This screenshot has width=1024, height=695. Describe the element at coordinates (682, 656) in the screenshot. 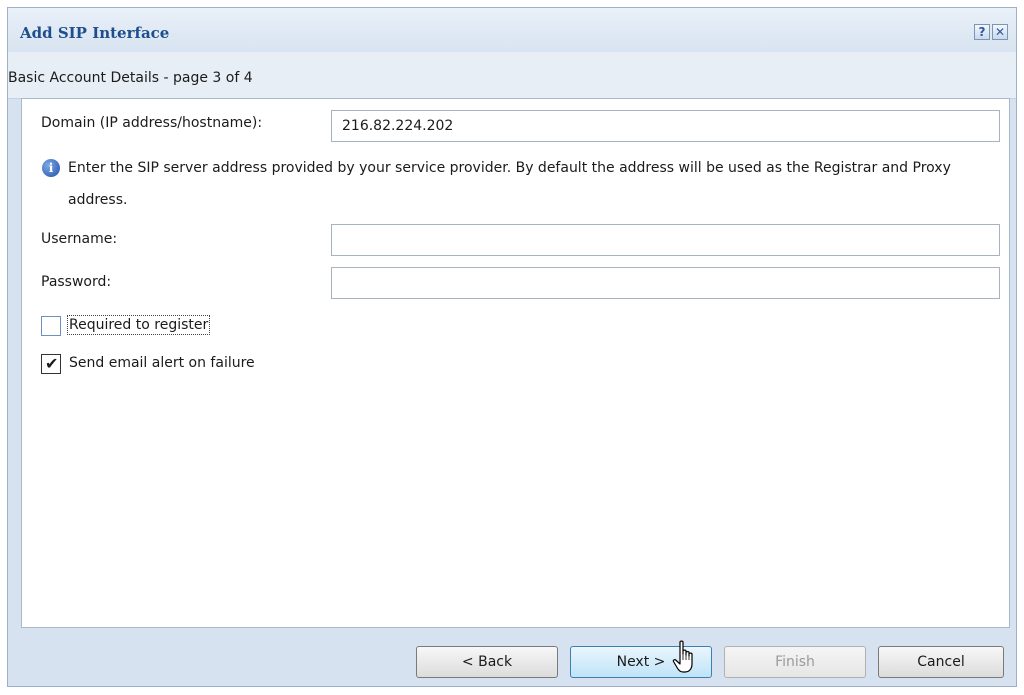

I see `hand-pointer-icon` at that location.